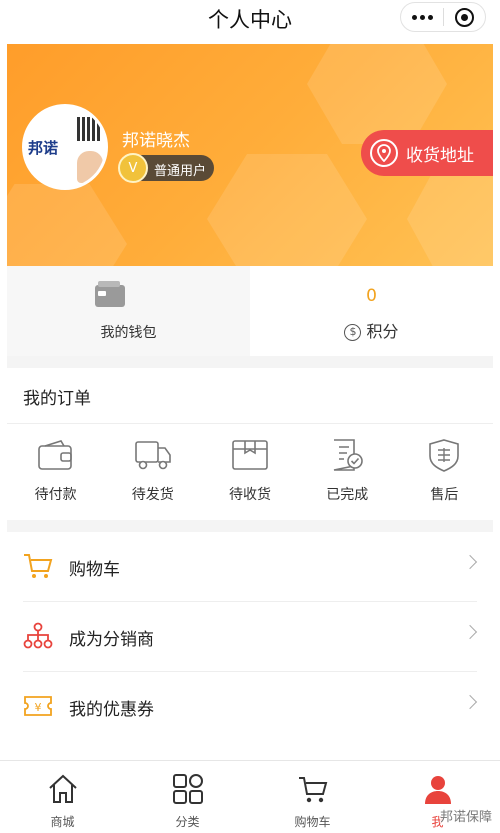  Describe the element at coordinates (382, 331) in the screenshot. I see `points-label: 积分` at that location.